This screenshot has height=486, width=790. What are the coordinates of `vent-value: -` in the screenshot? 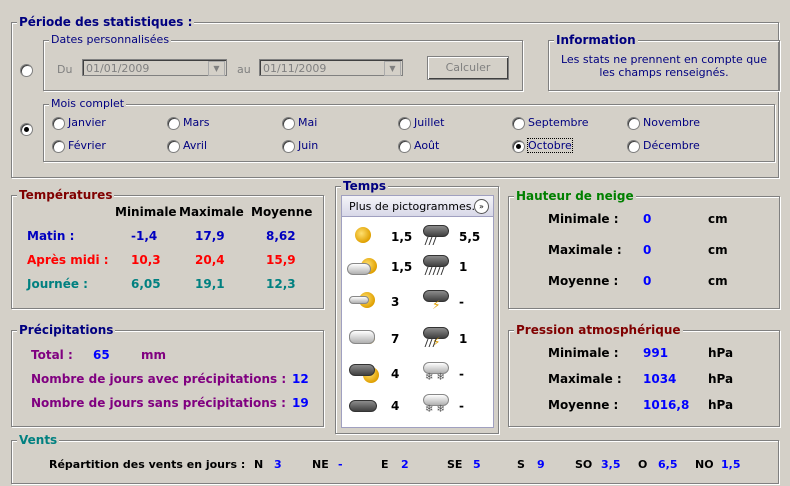 It's located at (340, 464).